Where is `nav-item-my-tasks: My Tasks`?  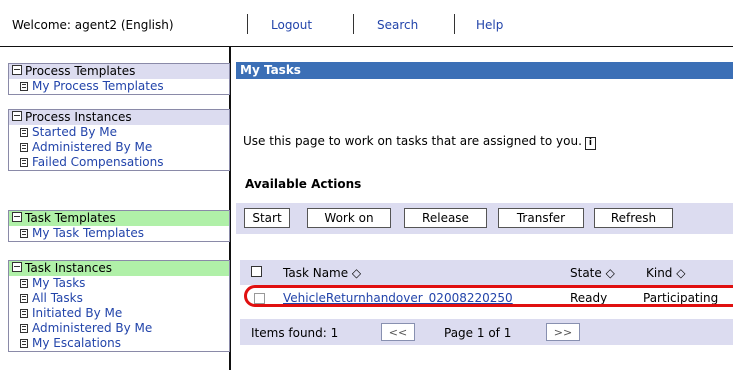 nav-item-my-tasks: My Tasks is located at coordinates (119, 283).